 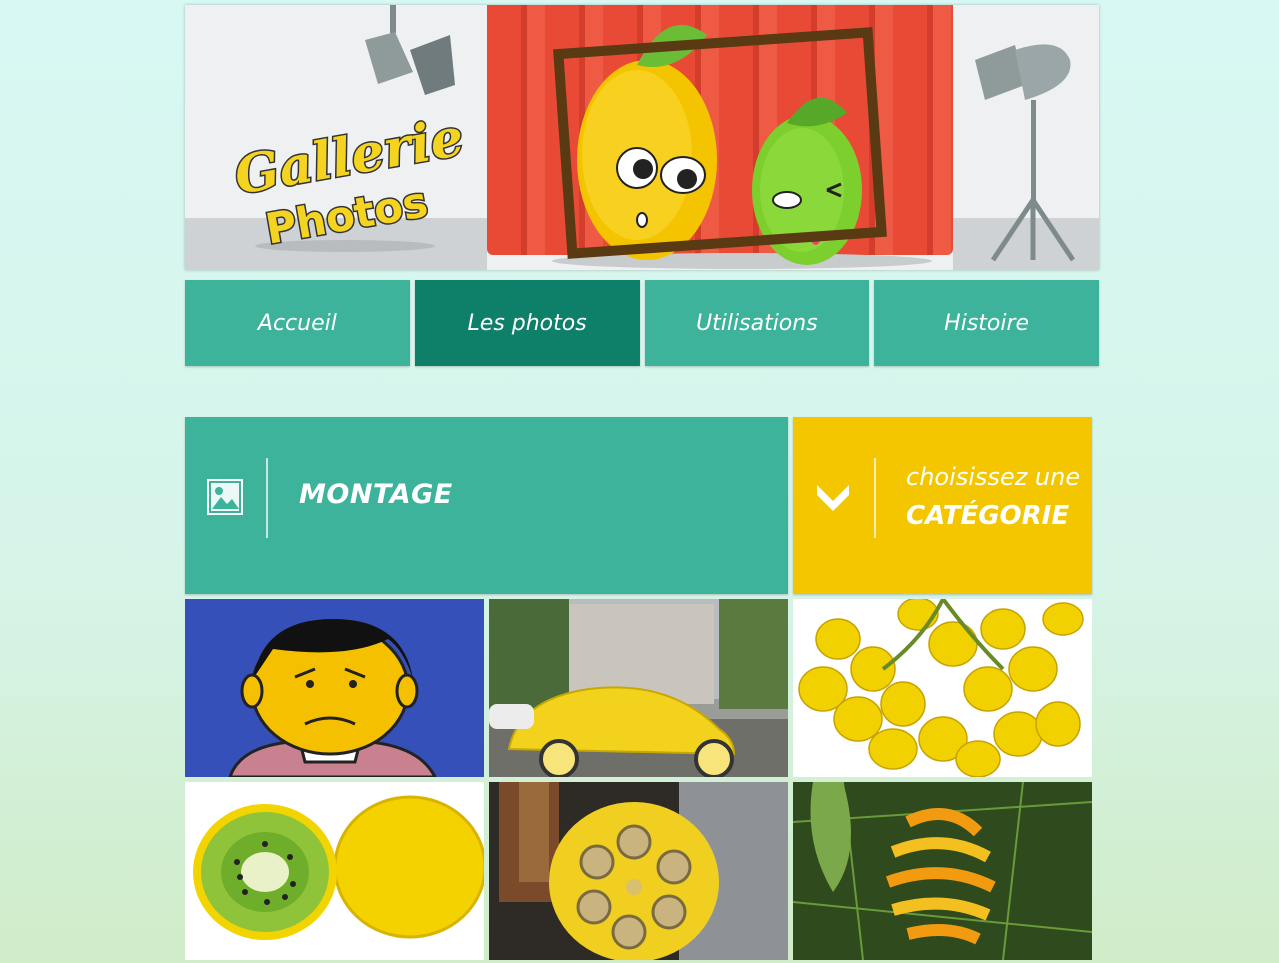 What do you see at coordinates (347, 175) in the screenshot?
I see `gallerie-photos-logo: Gallerie Photos` at bounding box center [347, 175].